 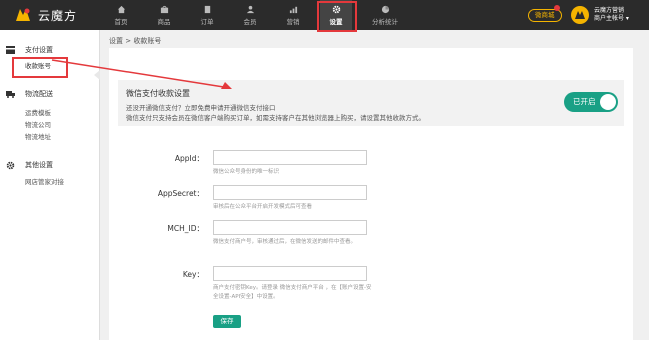 What do you see at coordinates (336, 21) in the screenshot?
I see `nav-label: 设置` at bounding box center [336, 21].